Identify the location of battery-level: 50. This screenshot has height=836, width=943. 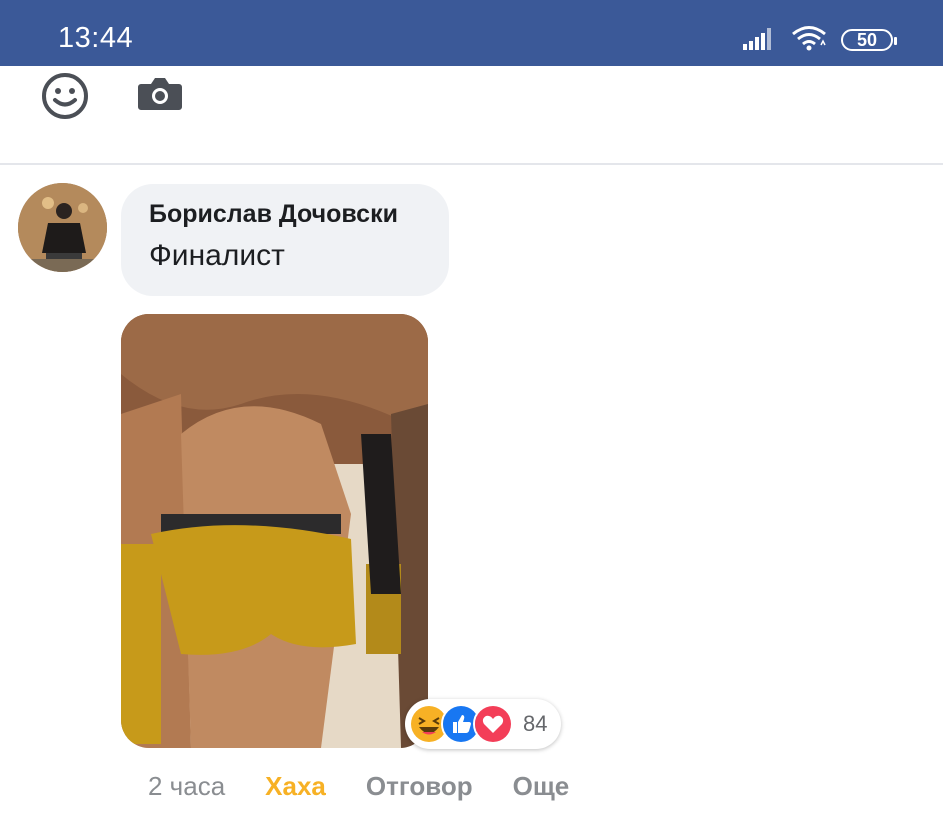
(867, 39).